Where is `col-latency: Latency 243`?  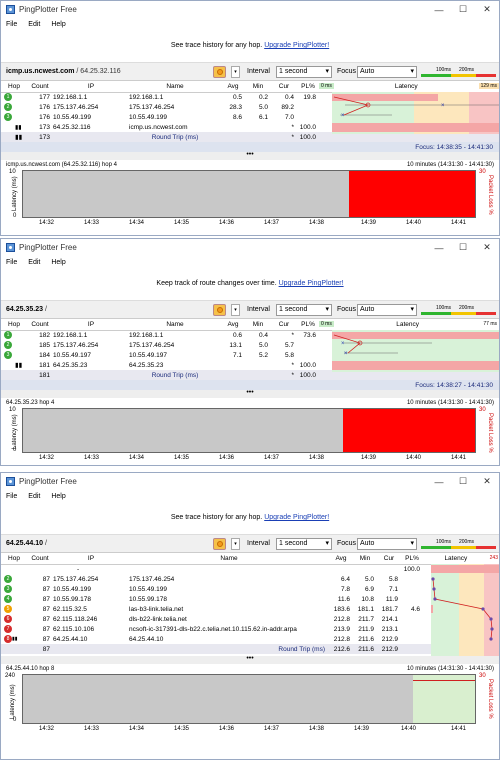
col-latency: Latency 243 is located at coordinates (461, 559).